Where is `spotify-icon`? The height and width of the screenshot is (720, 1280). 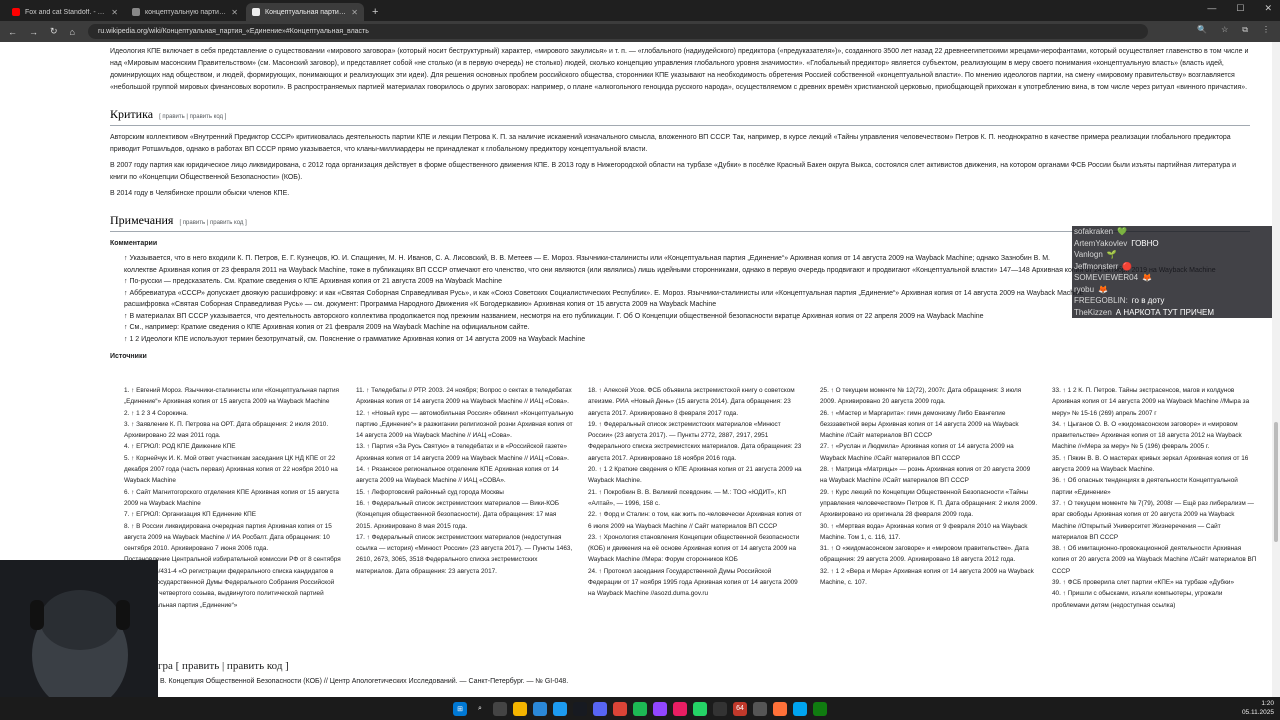
spotify-icon is located at coordinates (640, 708).